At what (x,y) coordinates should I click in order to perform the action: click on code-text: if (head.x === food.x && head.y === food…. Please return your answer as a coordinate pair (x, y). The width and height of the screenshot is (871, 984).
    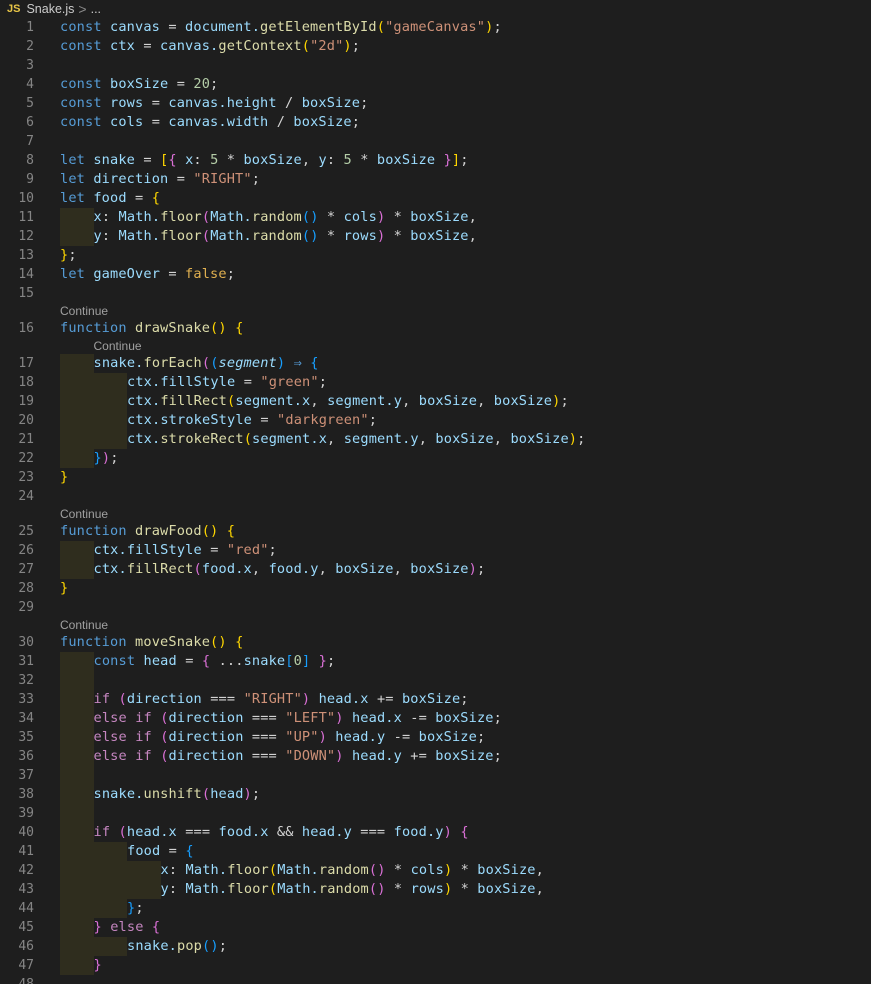
    Looking at the image, I should click on (281, 832).